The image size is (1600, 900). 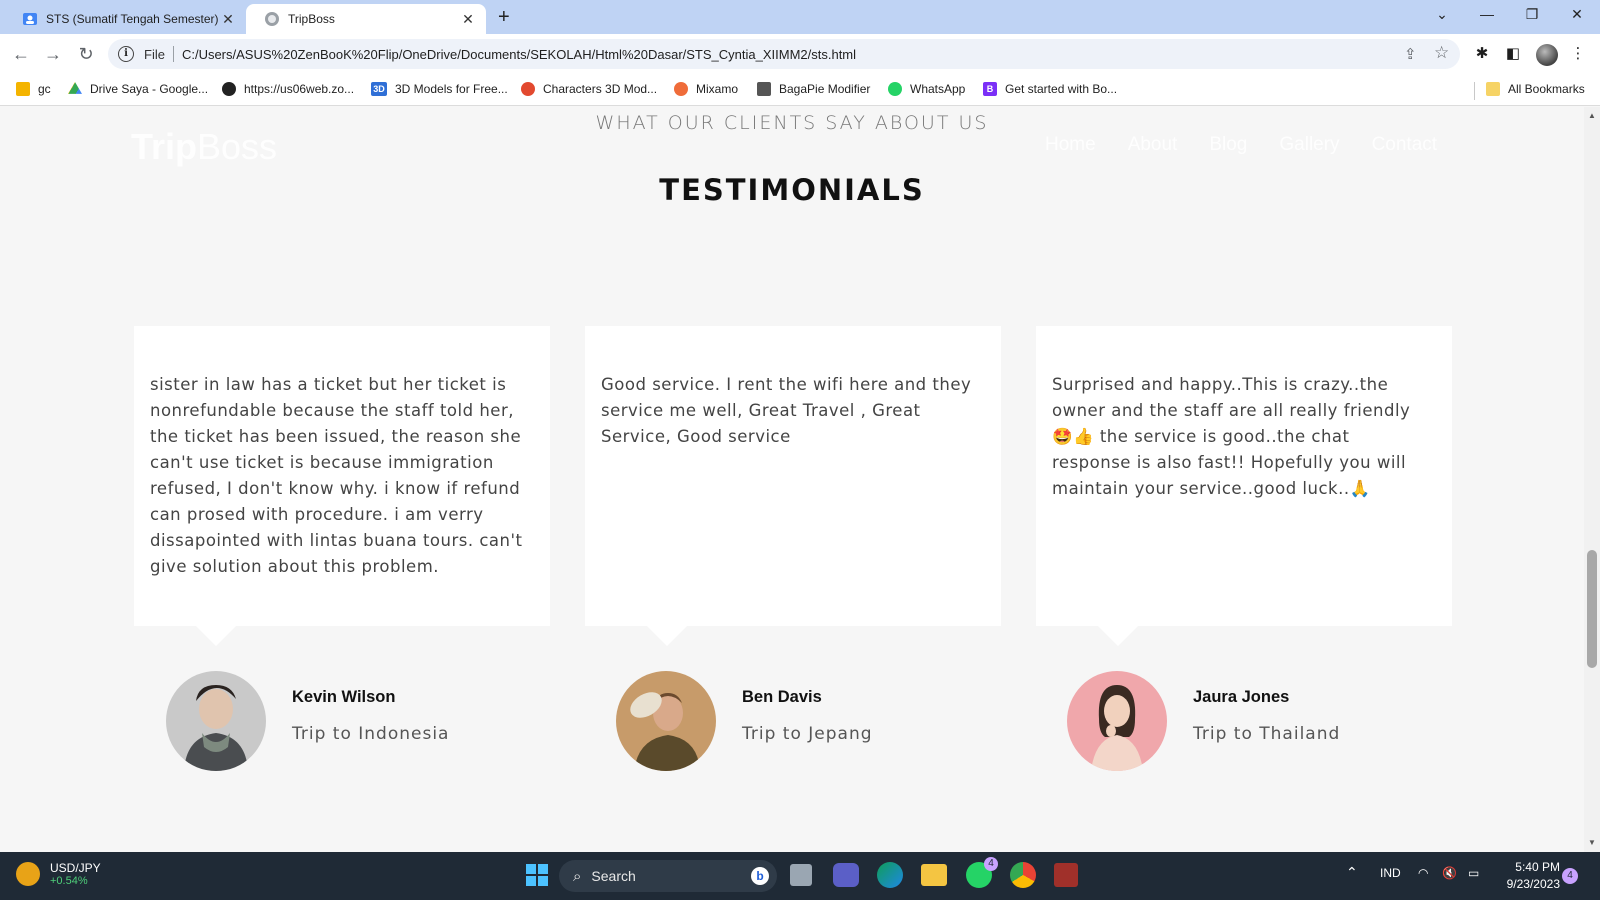 What do you see at coordinates (1410, 54) in the screenshot?
I see `share-icon: ⇪` at bounding box center [1410, 54].